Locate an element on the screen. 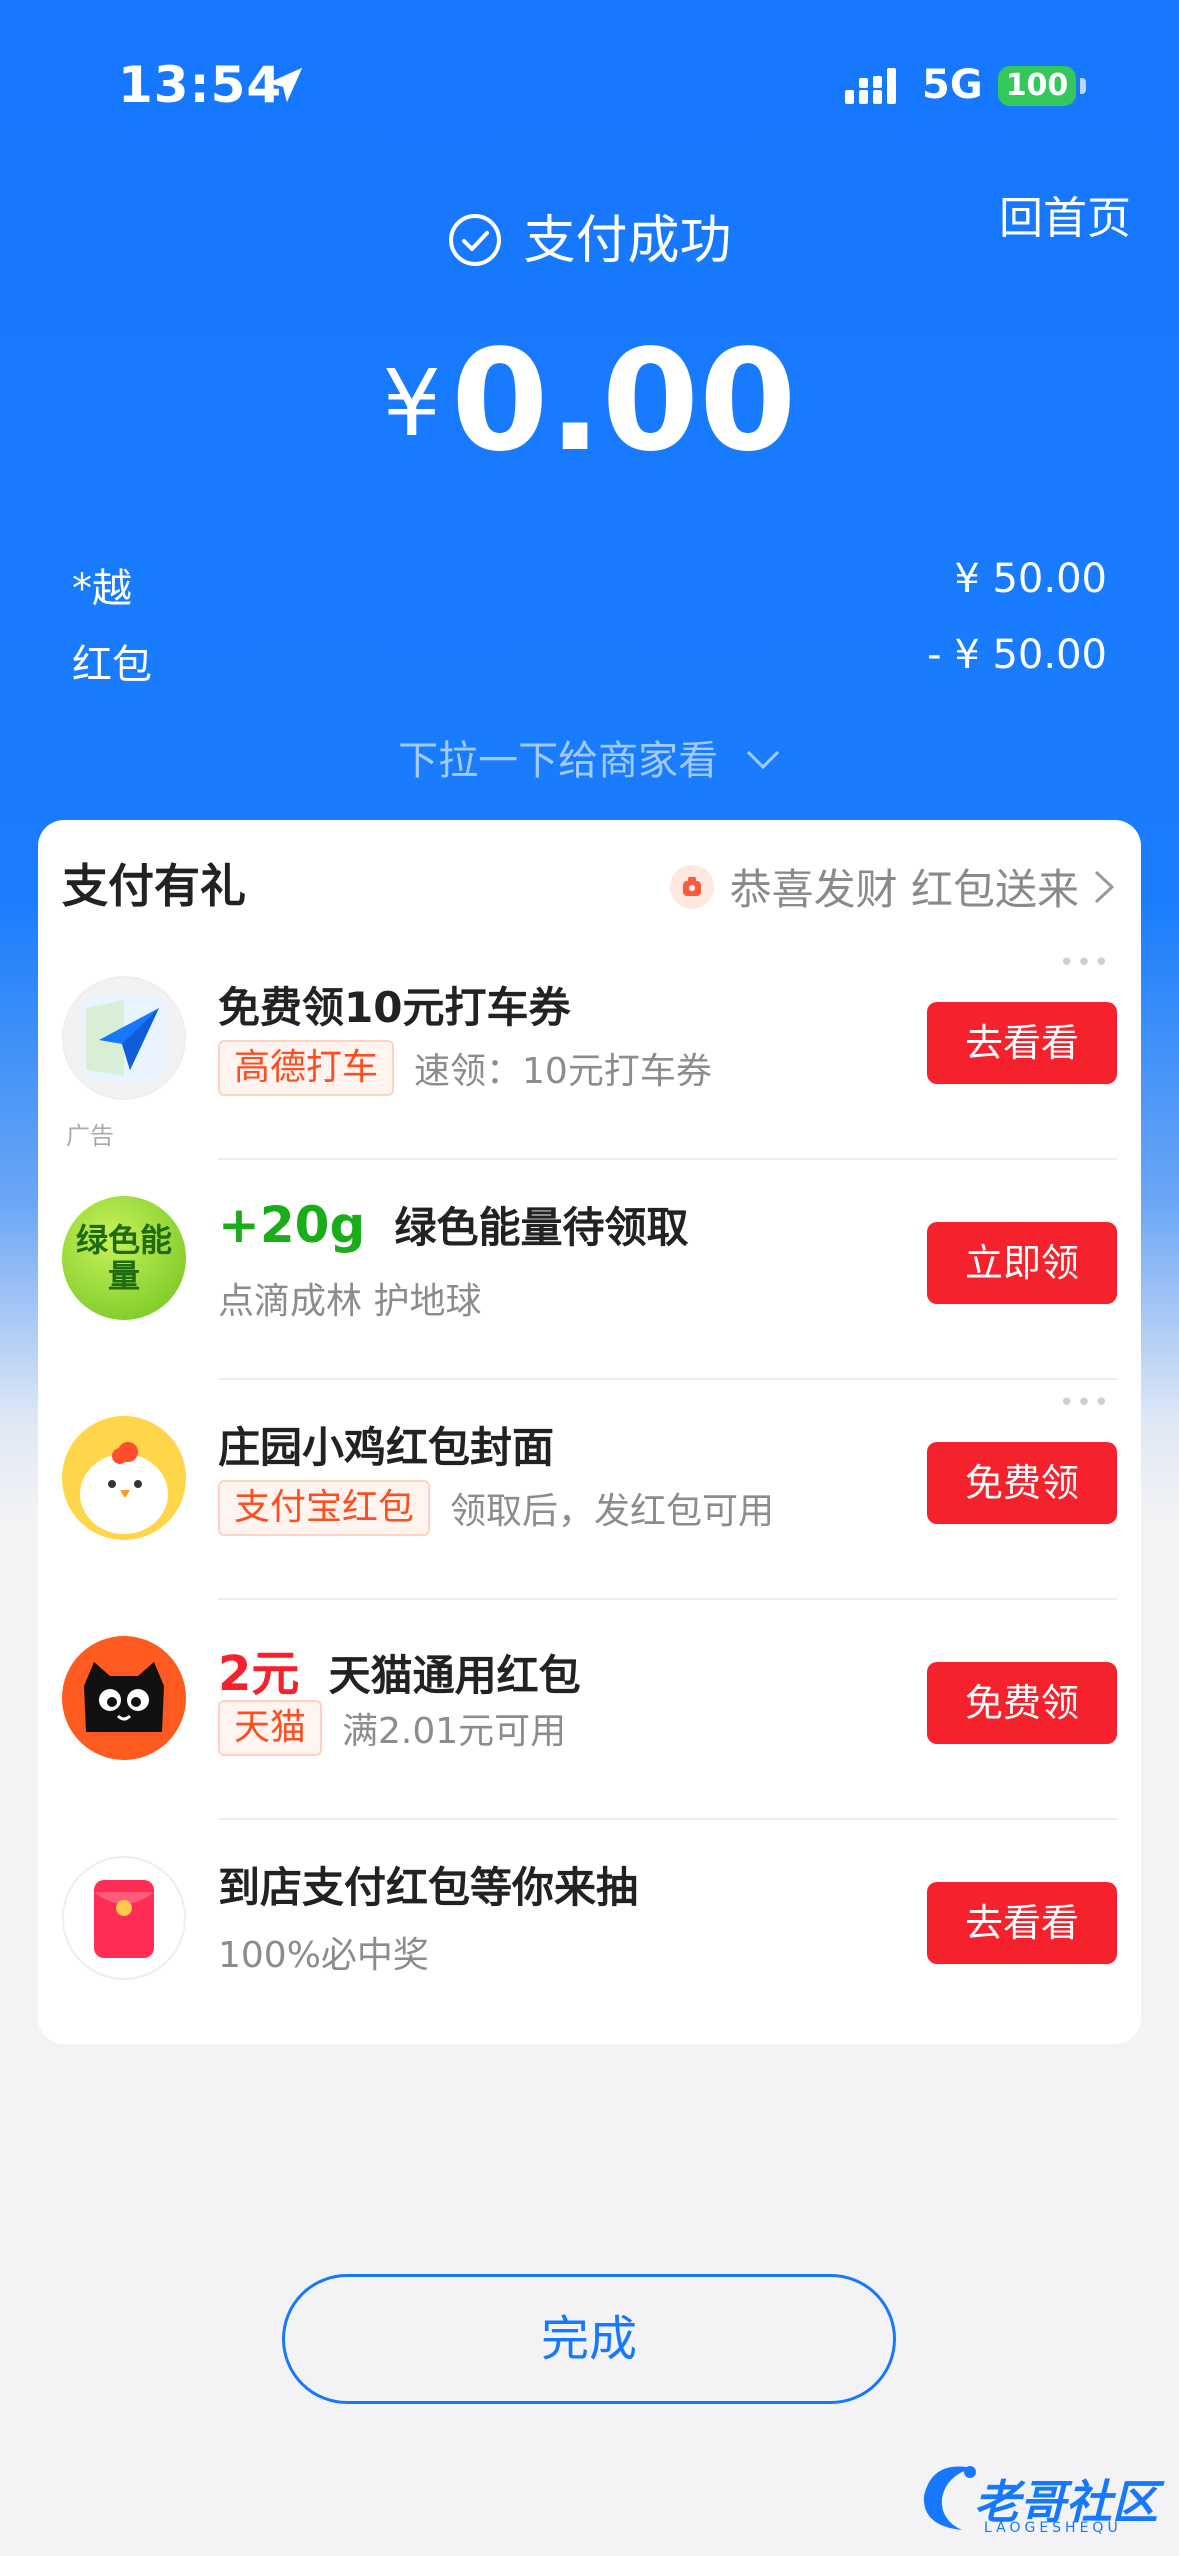 The image size is (1179, 2556). item-subtitle: 天猫 满2.01元可用 is located at coordinates (392, 1728).